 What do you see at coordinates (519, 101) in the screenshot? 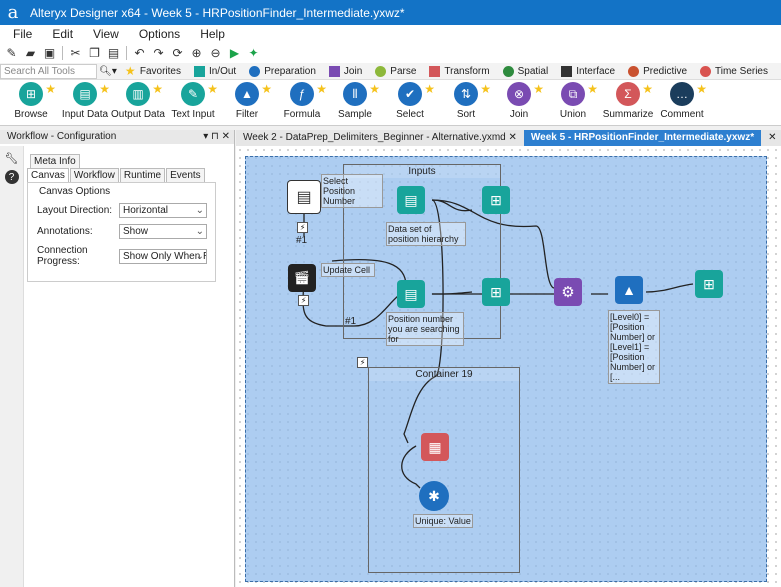
I see `tool-join: ⊗ ★ Join` at bounding box center [519, 101].